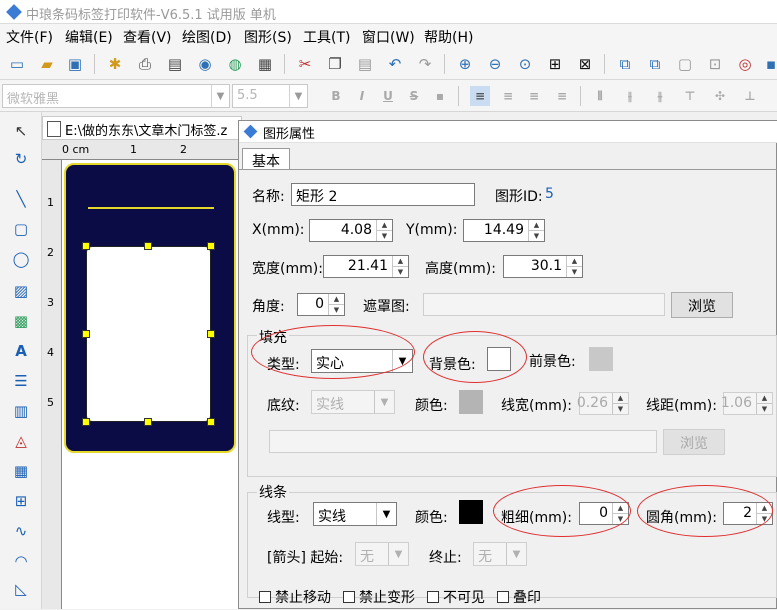 This screenshot has height=610, width=777. Describe the element at coordinates (305, 64) in the screenshot. I see `cut-icon: ✂` at that location.